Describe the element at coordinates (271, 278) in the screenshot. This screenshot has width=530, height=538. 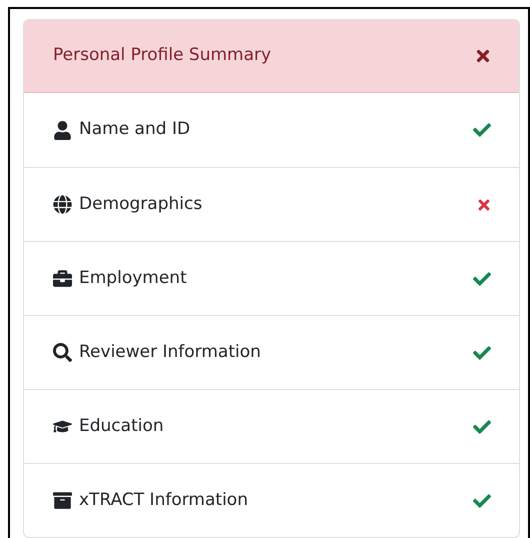
I see `section-item: Employment` at that location.